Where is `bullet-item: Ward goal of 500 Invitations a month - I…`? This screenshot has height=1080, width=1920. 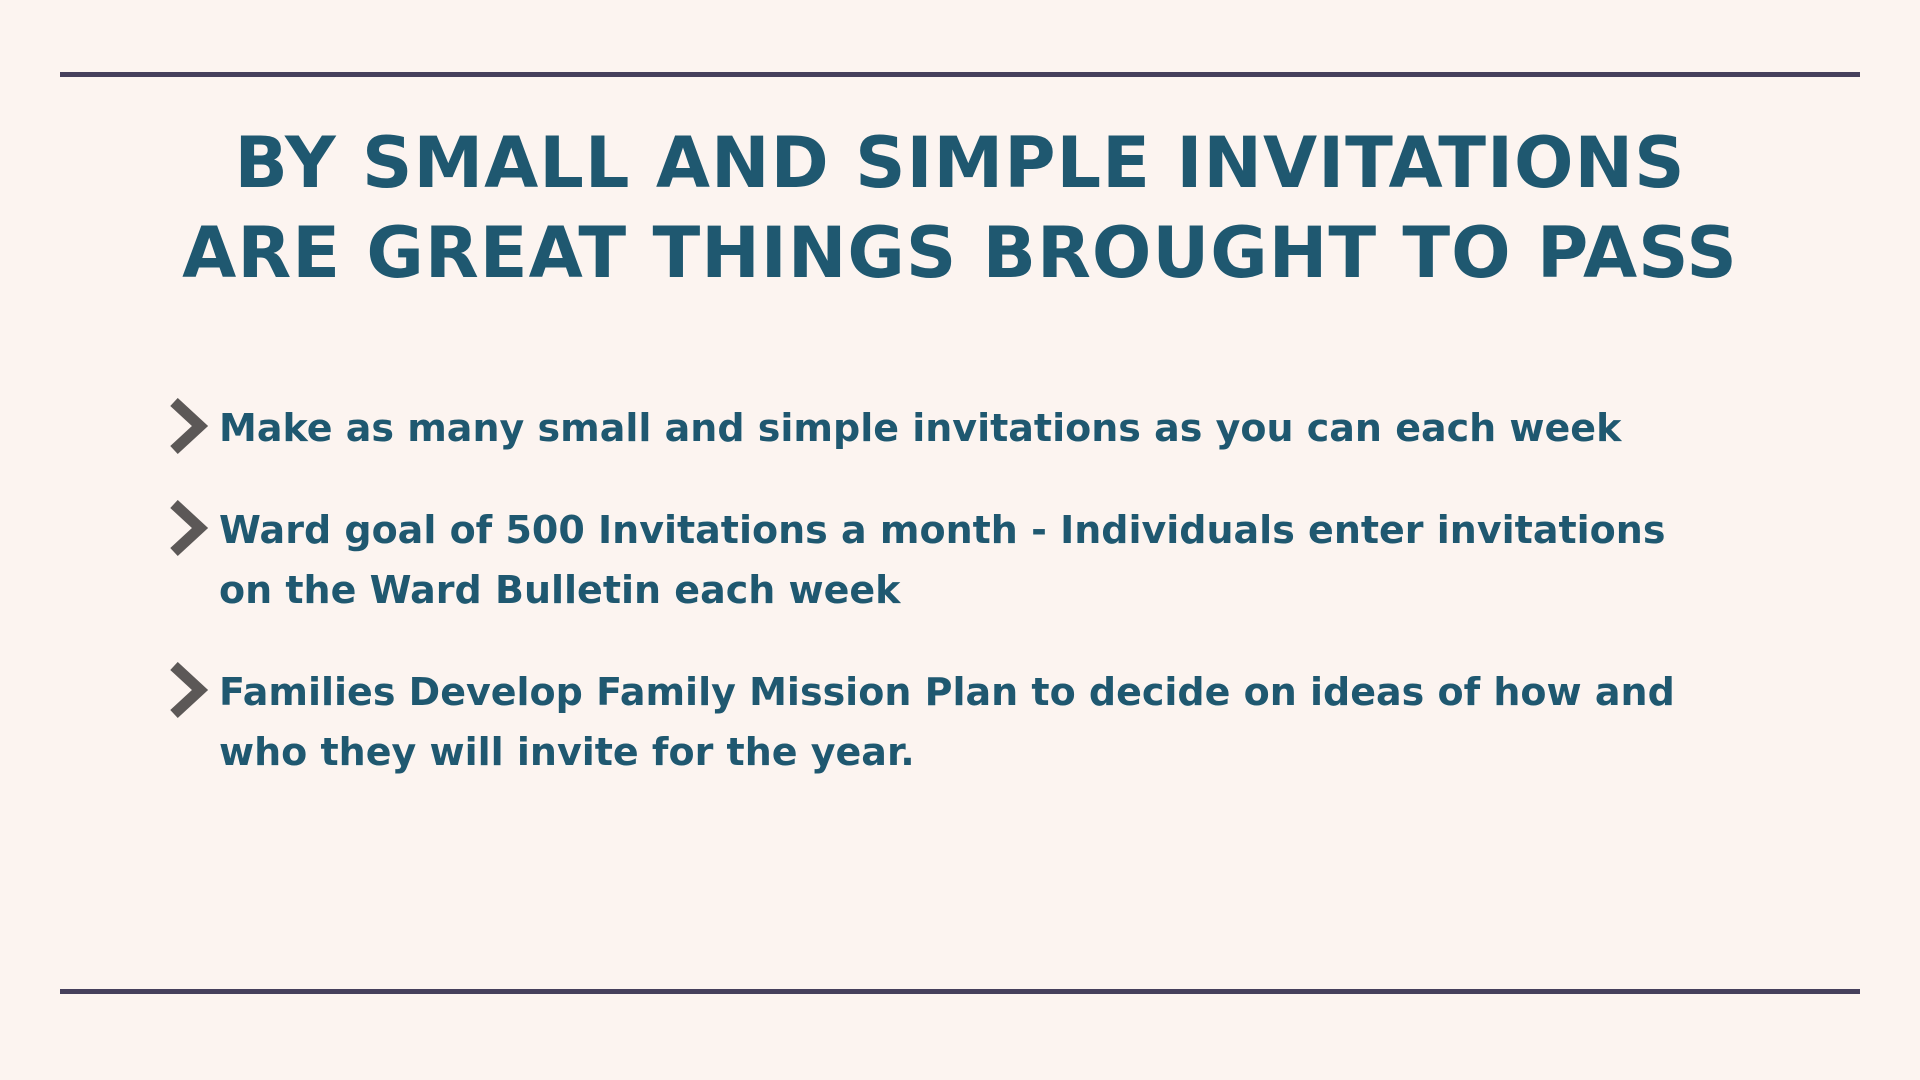 bullet-item: Ward goal of 500 Invitations a month - I… is located at coordinates (945, 560).